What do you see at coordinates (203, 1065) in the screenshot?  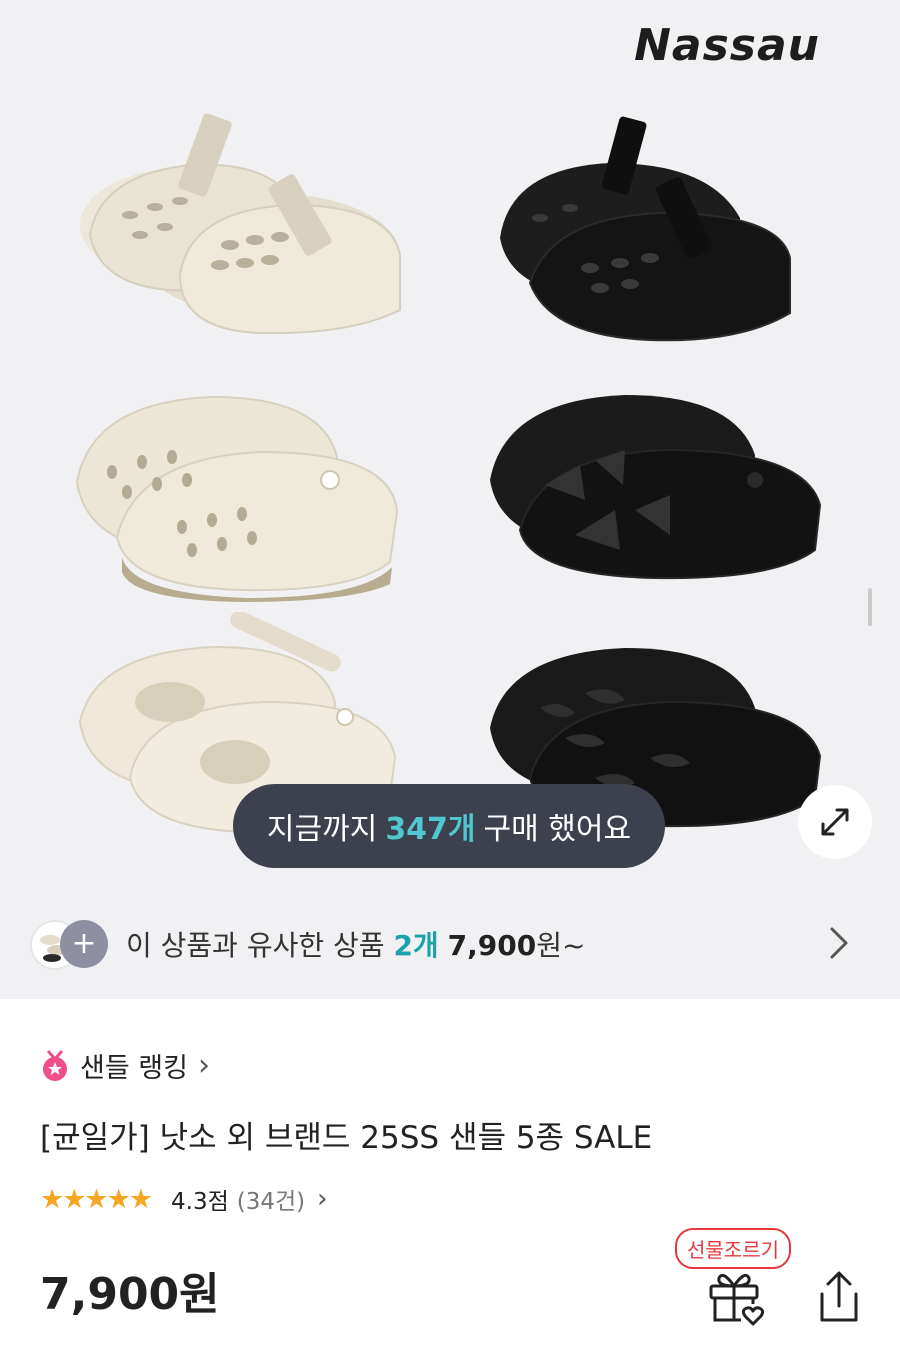 I see `ranking-chevron-icon: ›` at bounding box center [203, 1065].